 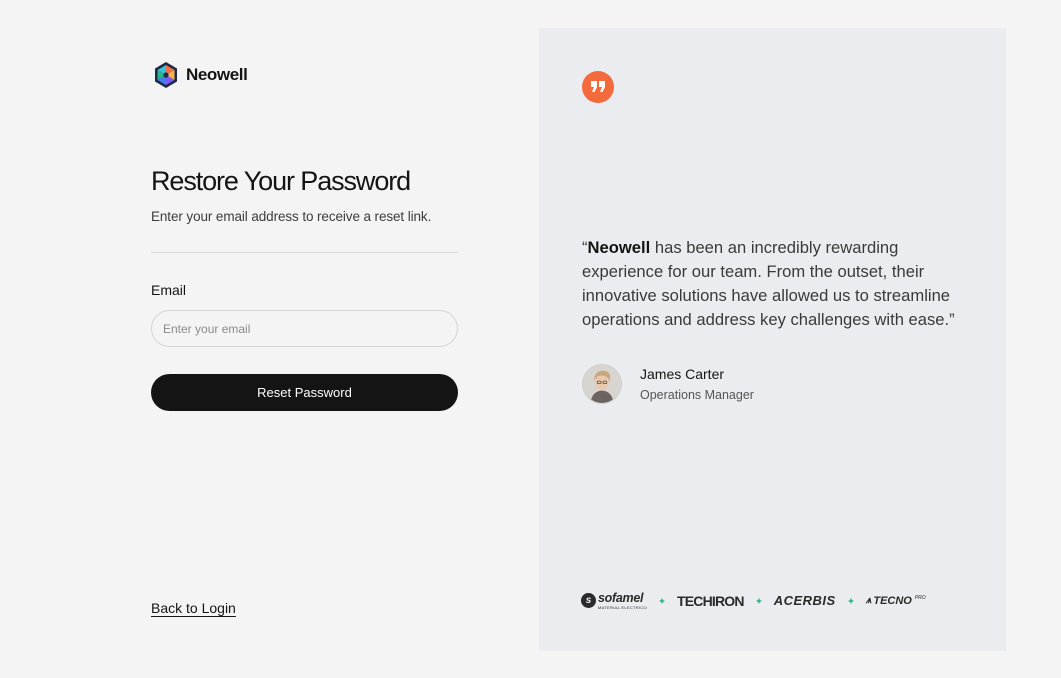 I want to click on avatar, so click(x=602, y=384).